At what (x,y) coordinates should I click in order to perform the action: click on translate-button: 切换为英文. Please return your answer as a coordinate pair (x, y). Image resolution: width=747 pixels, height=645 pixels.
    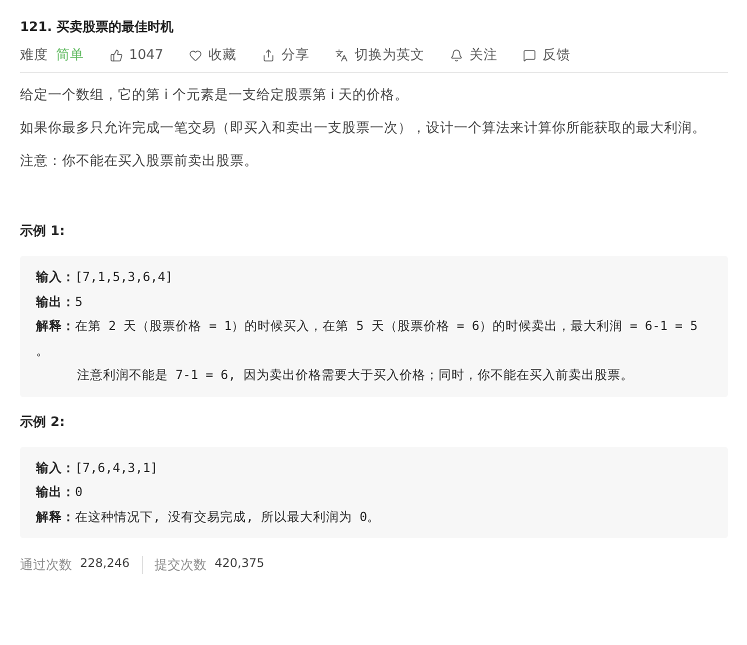
    Looking at the image, I should click on (379, 55).